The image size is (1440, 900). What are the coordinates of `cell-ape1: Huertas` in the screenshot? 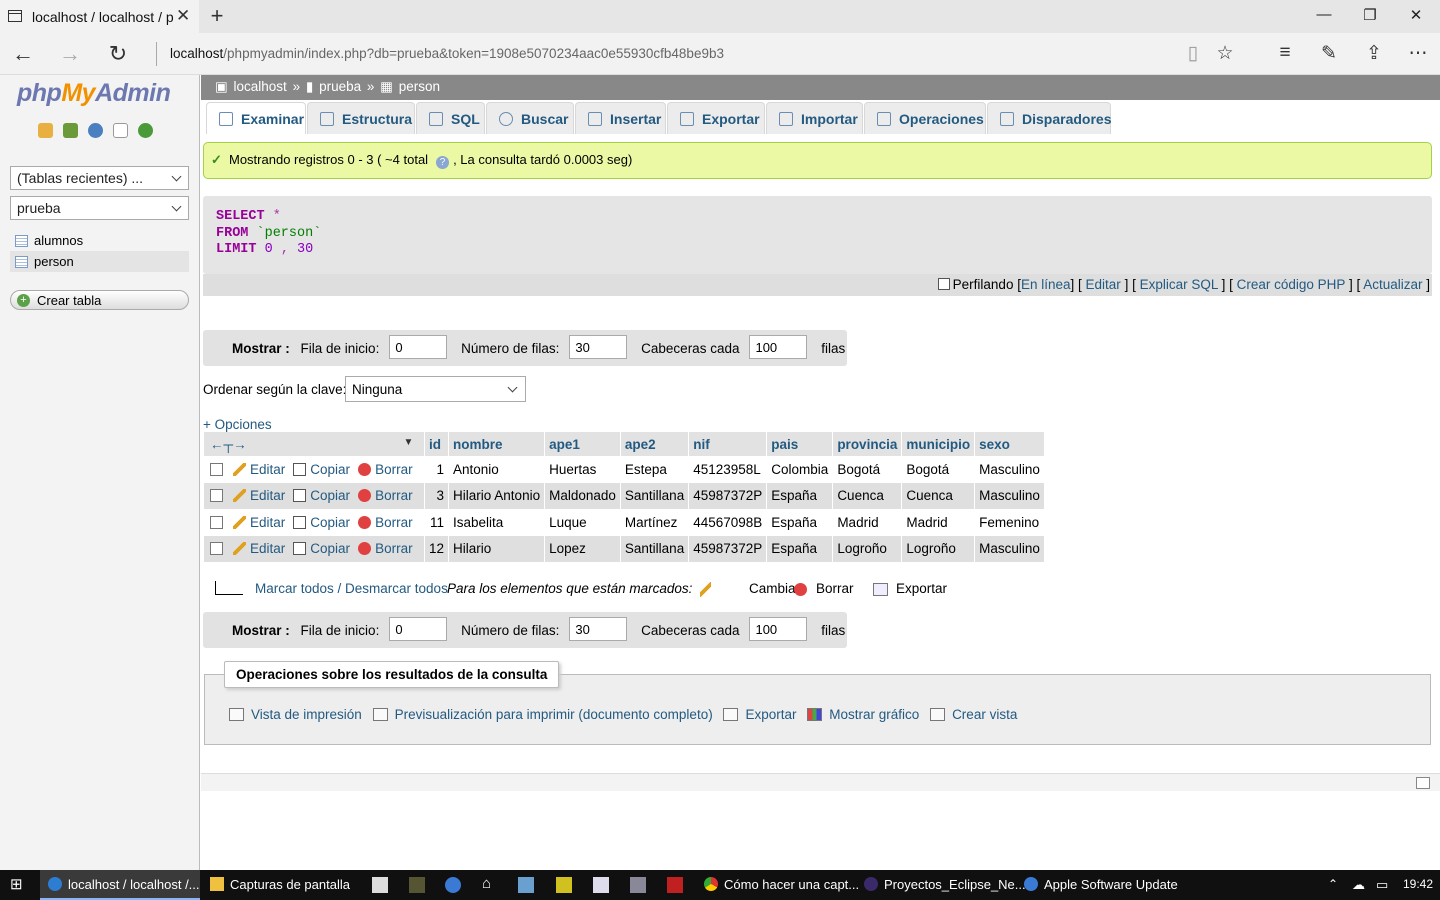 It's located at (582, 469).